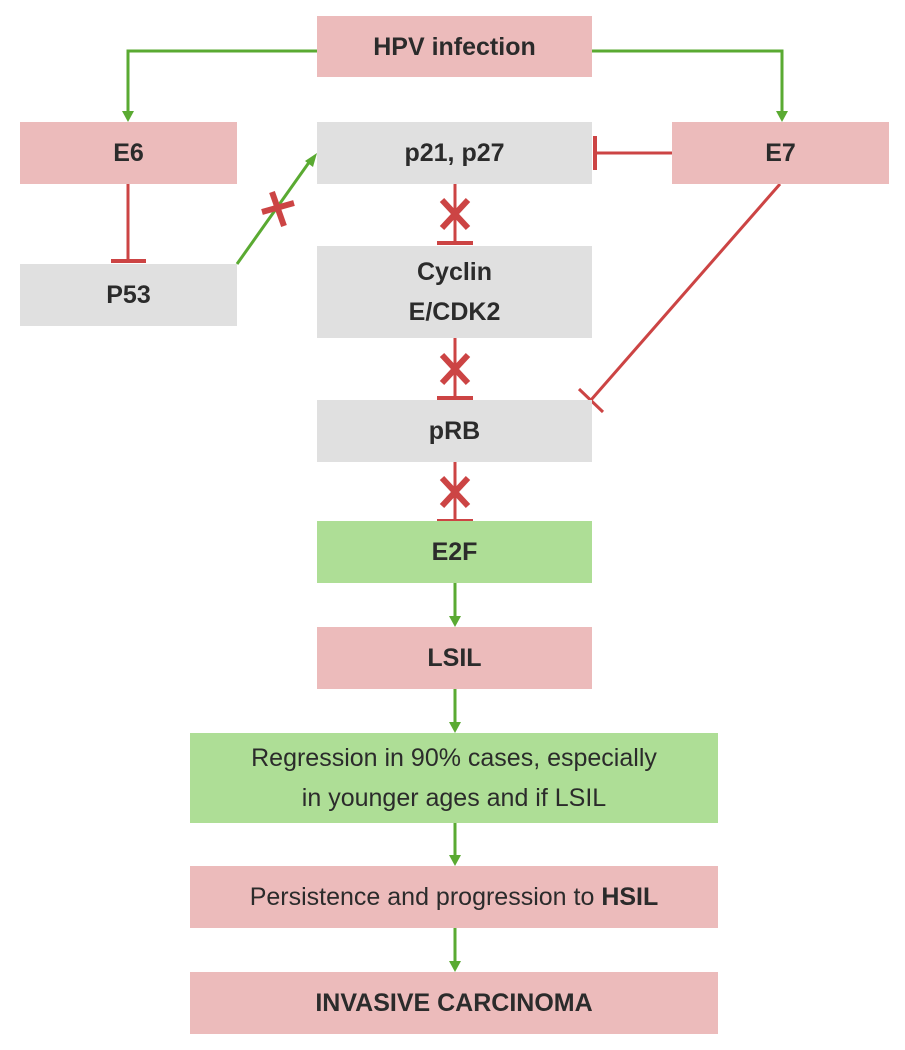 The height and width of the screenshot is (1050, 905). What do you see at coordinates (273, 212) in the screenshot?
I see `arrow-p53-to-p21` at bounding box center [273, 212].